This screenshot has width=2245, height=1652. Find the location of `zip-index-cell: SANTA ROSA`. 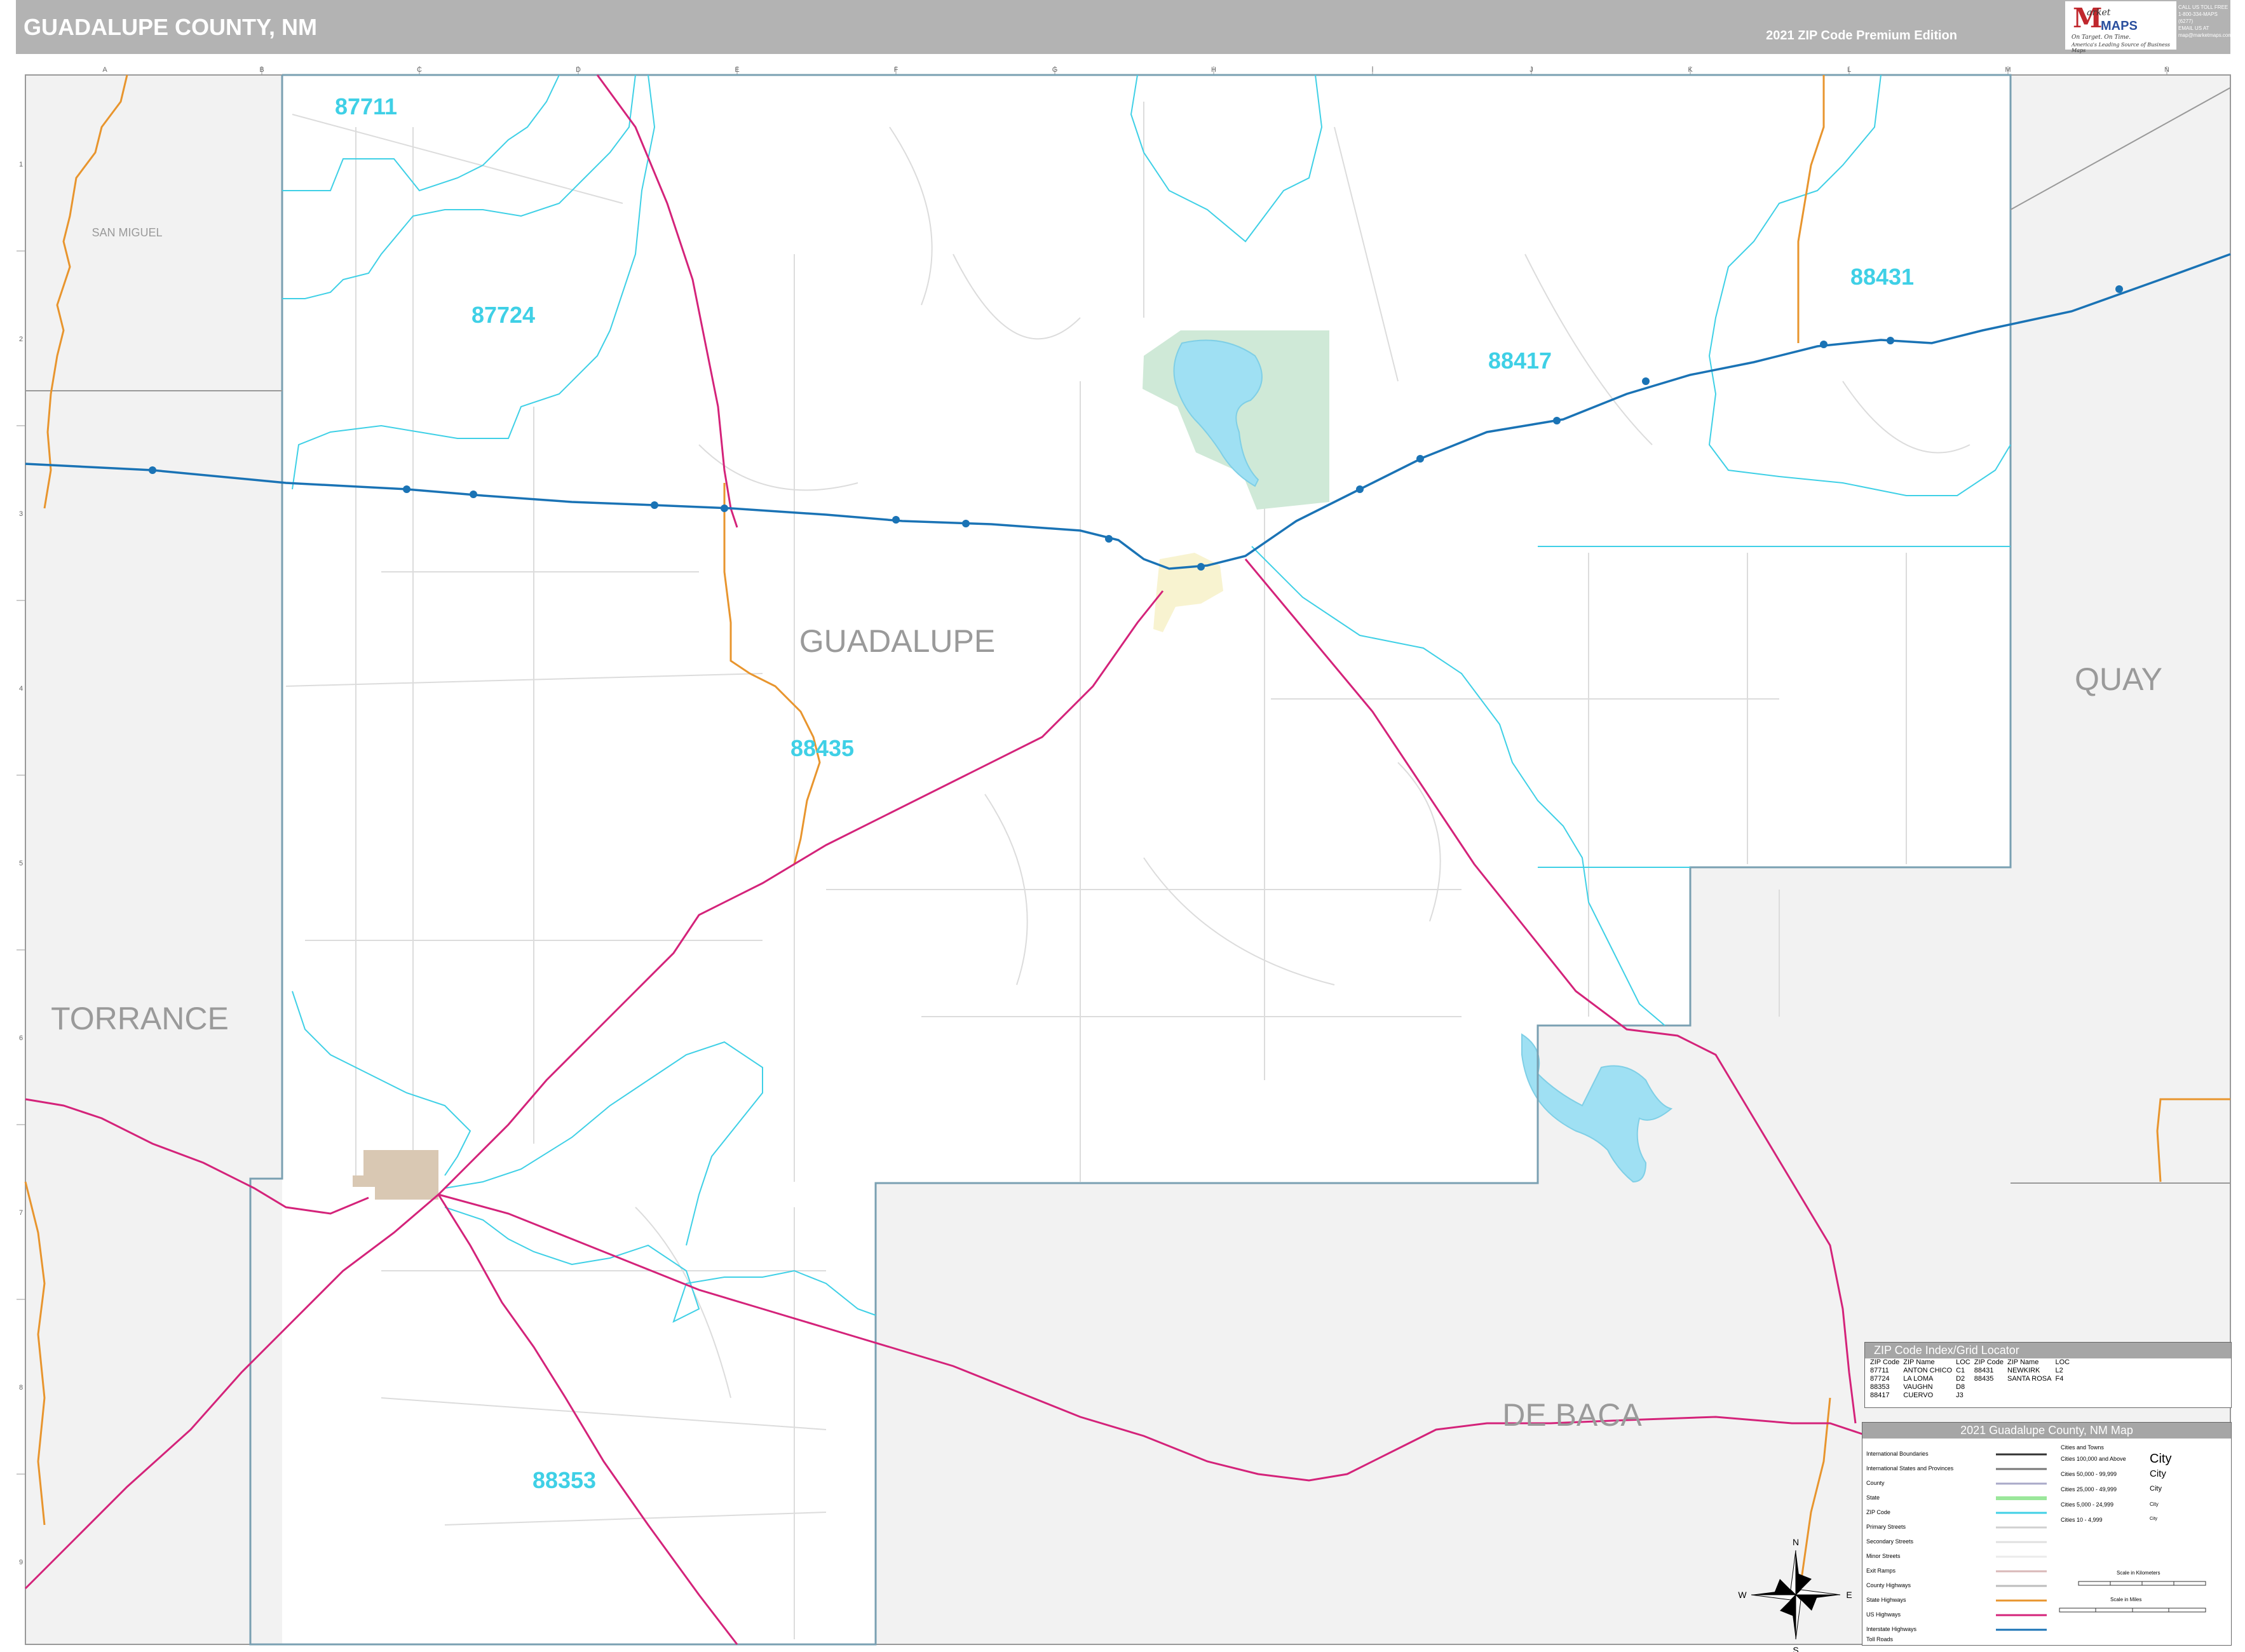

zip-index-cell: SANTA ROSA is located at coordinates (2029, 1379).